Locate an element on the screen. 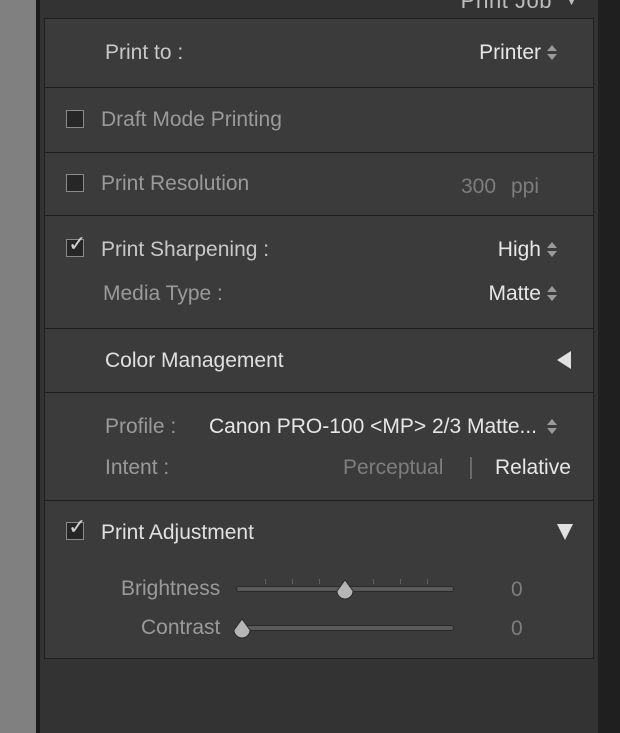 The image size is (620, 733). brightness-value: 0 is located at coordinates (517, 590).